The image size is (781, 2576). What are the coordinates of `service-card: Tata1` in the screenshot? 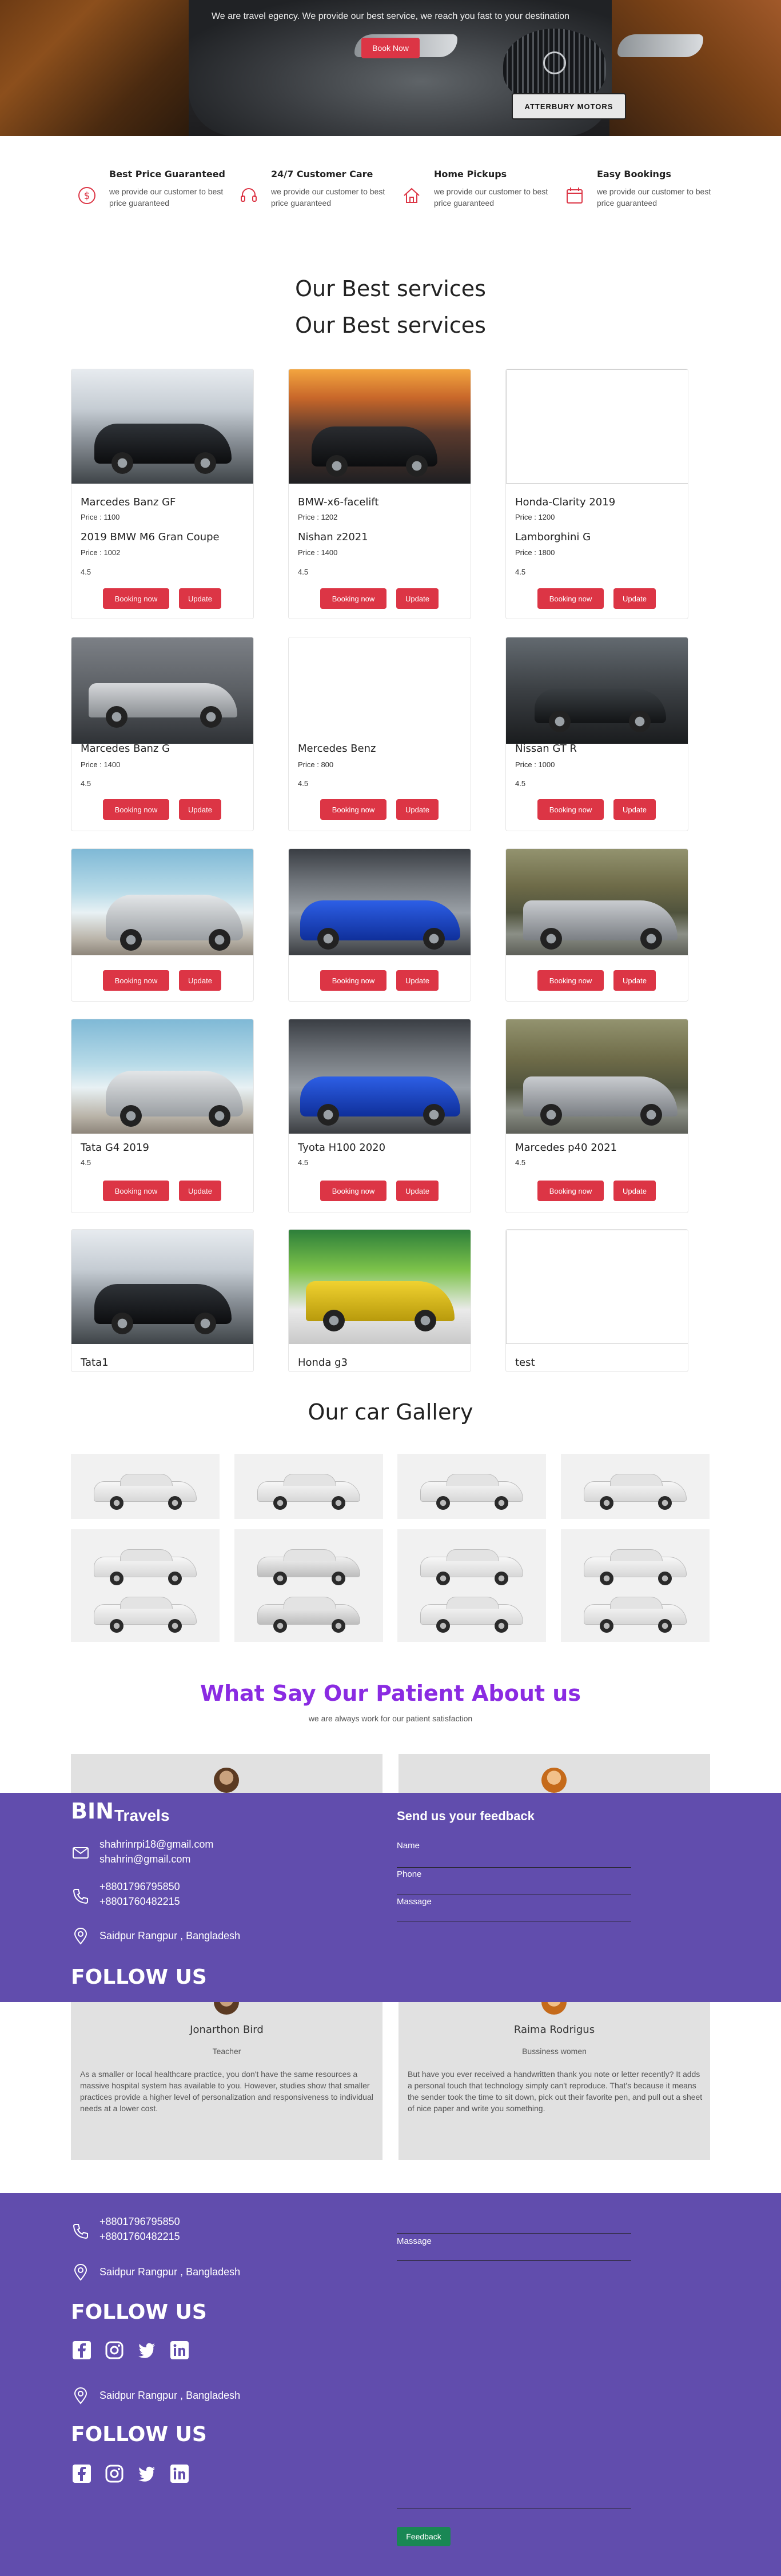 It's located at (162, 1301).